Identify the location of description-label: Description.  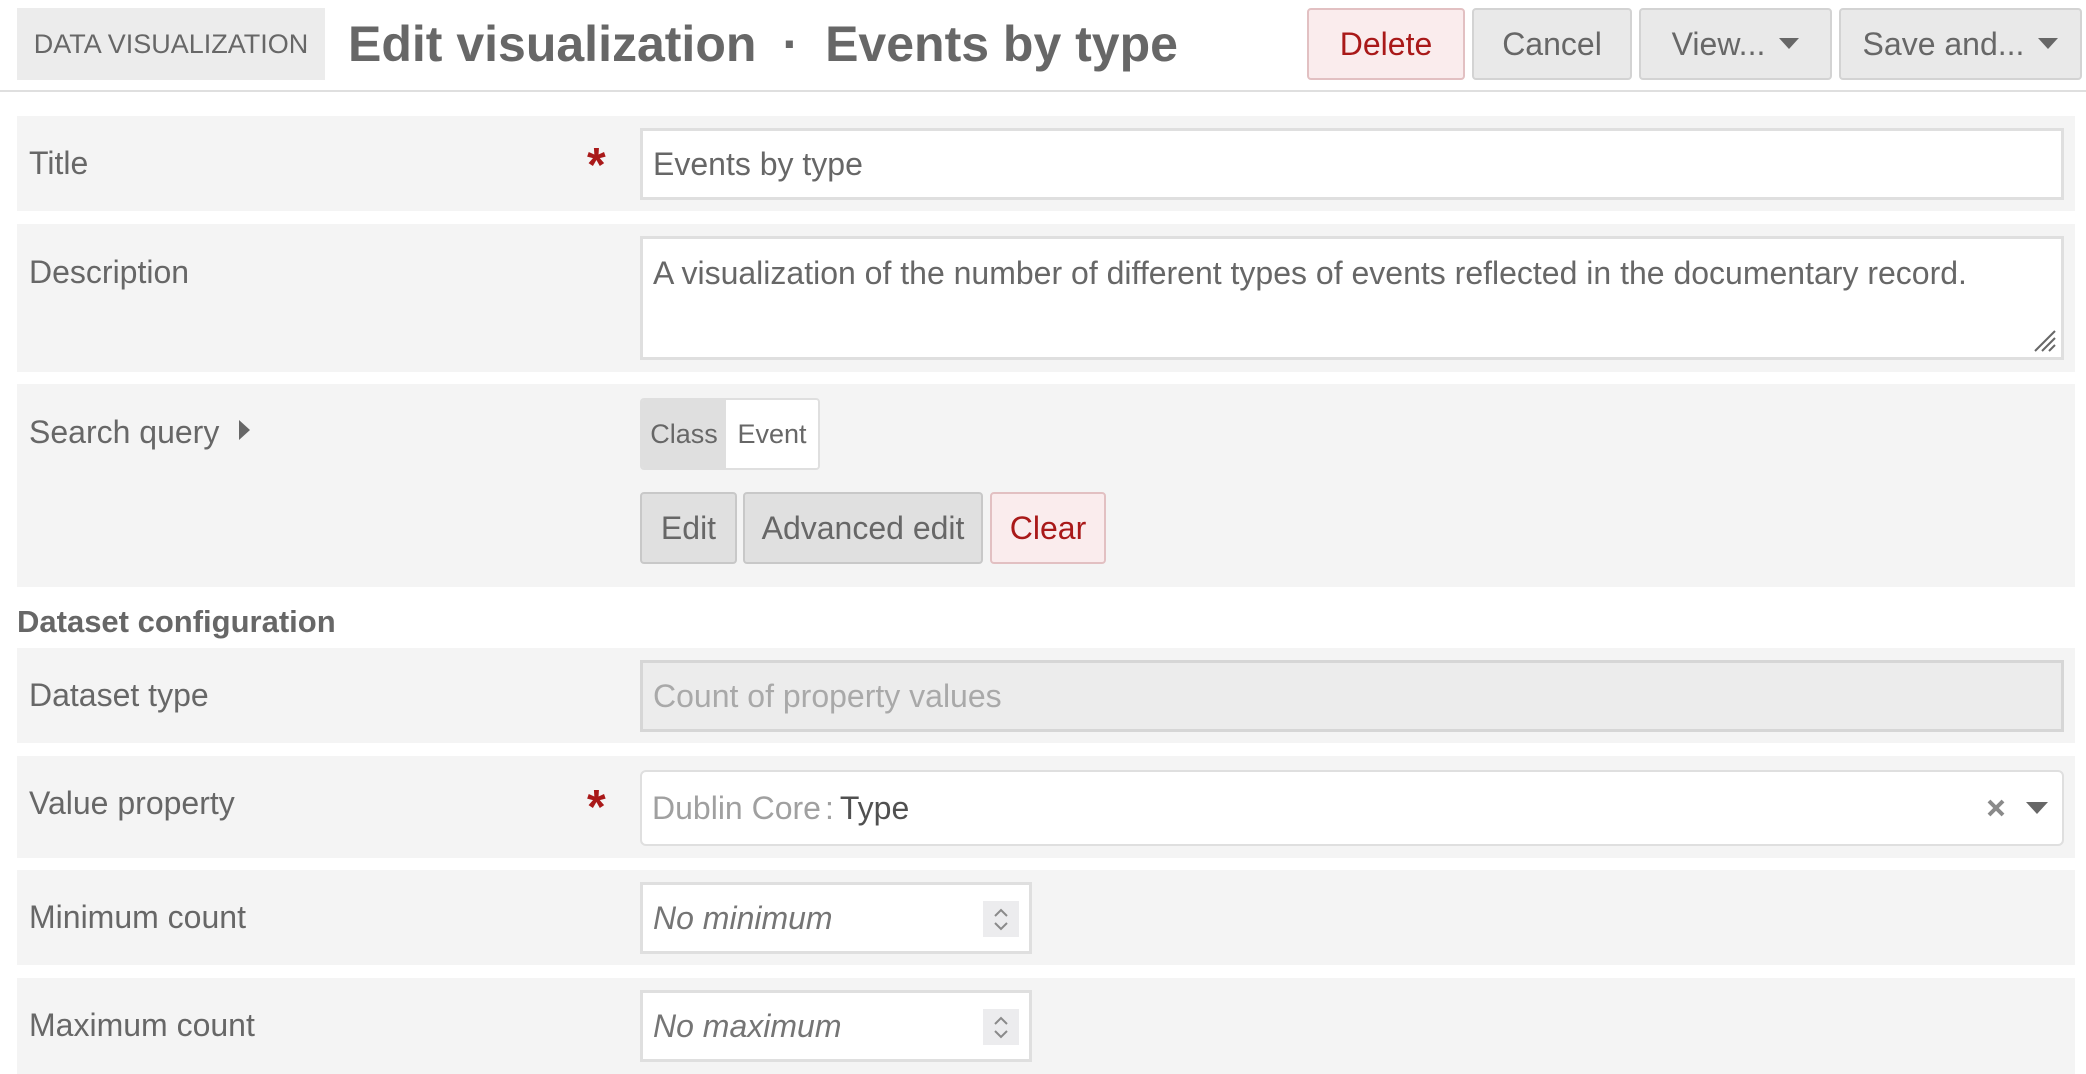
(109, 272).